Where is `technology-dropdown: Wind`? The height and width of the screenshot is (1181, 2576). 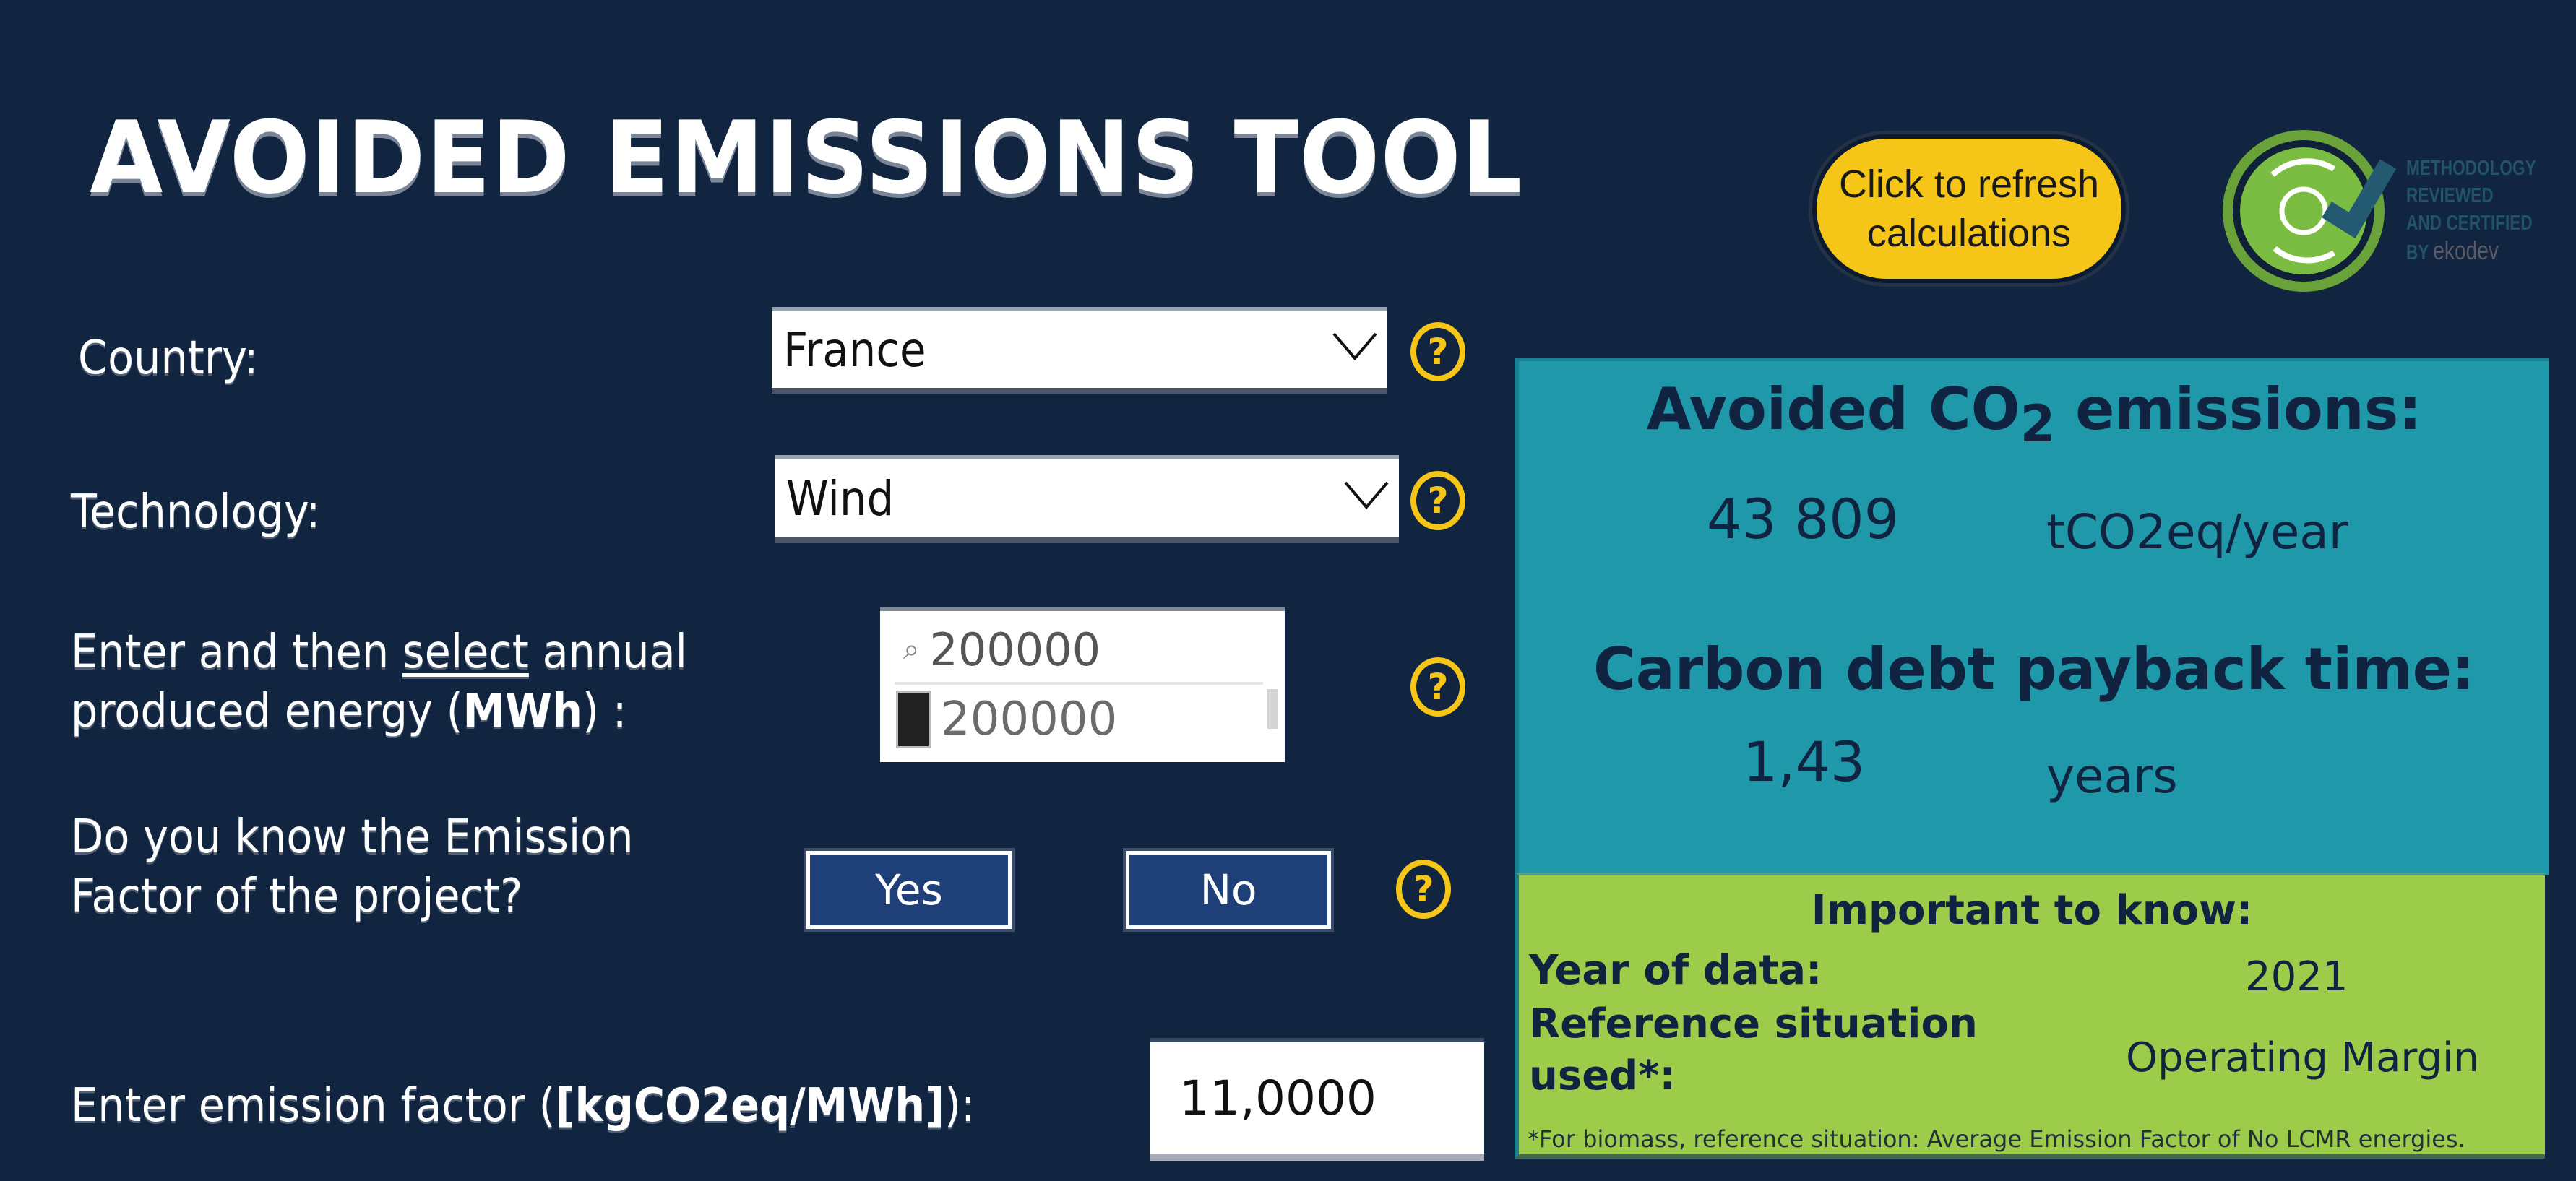 technology-dropdown: Wind is located at coordinates (1087, 499).